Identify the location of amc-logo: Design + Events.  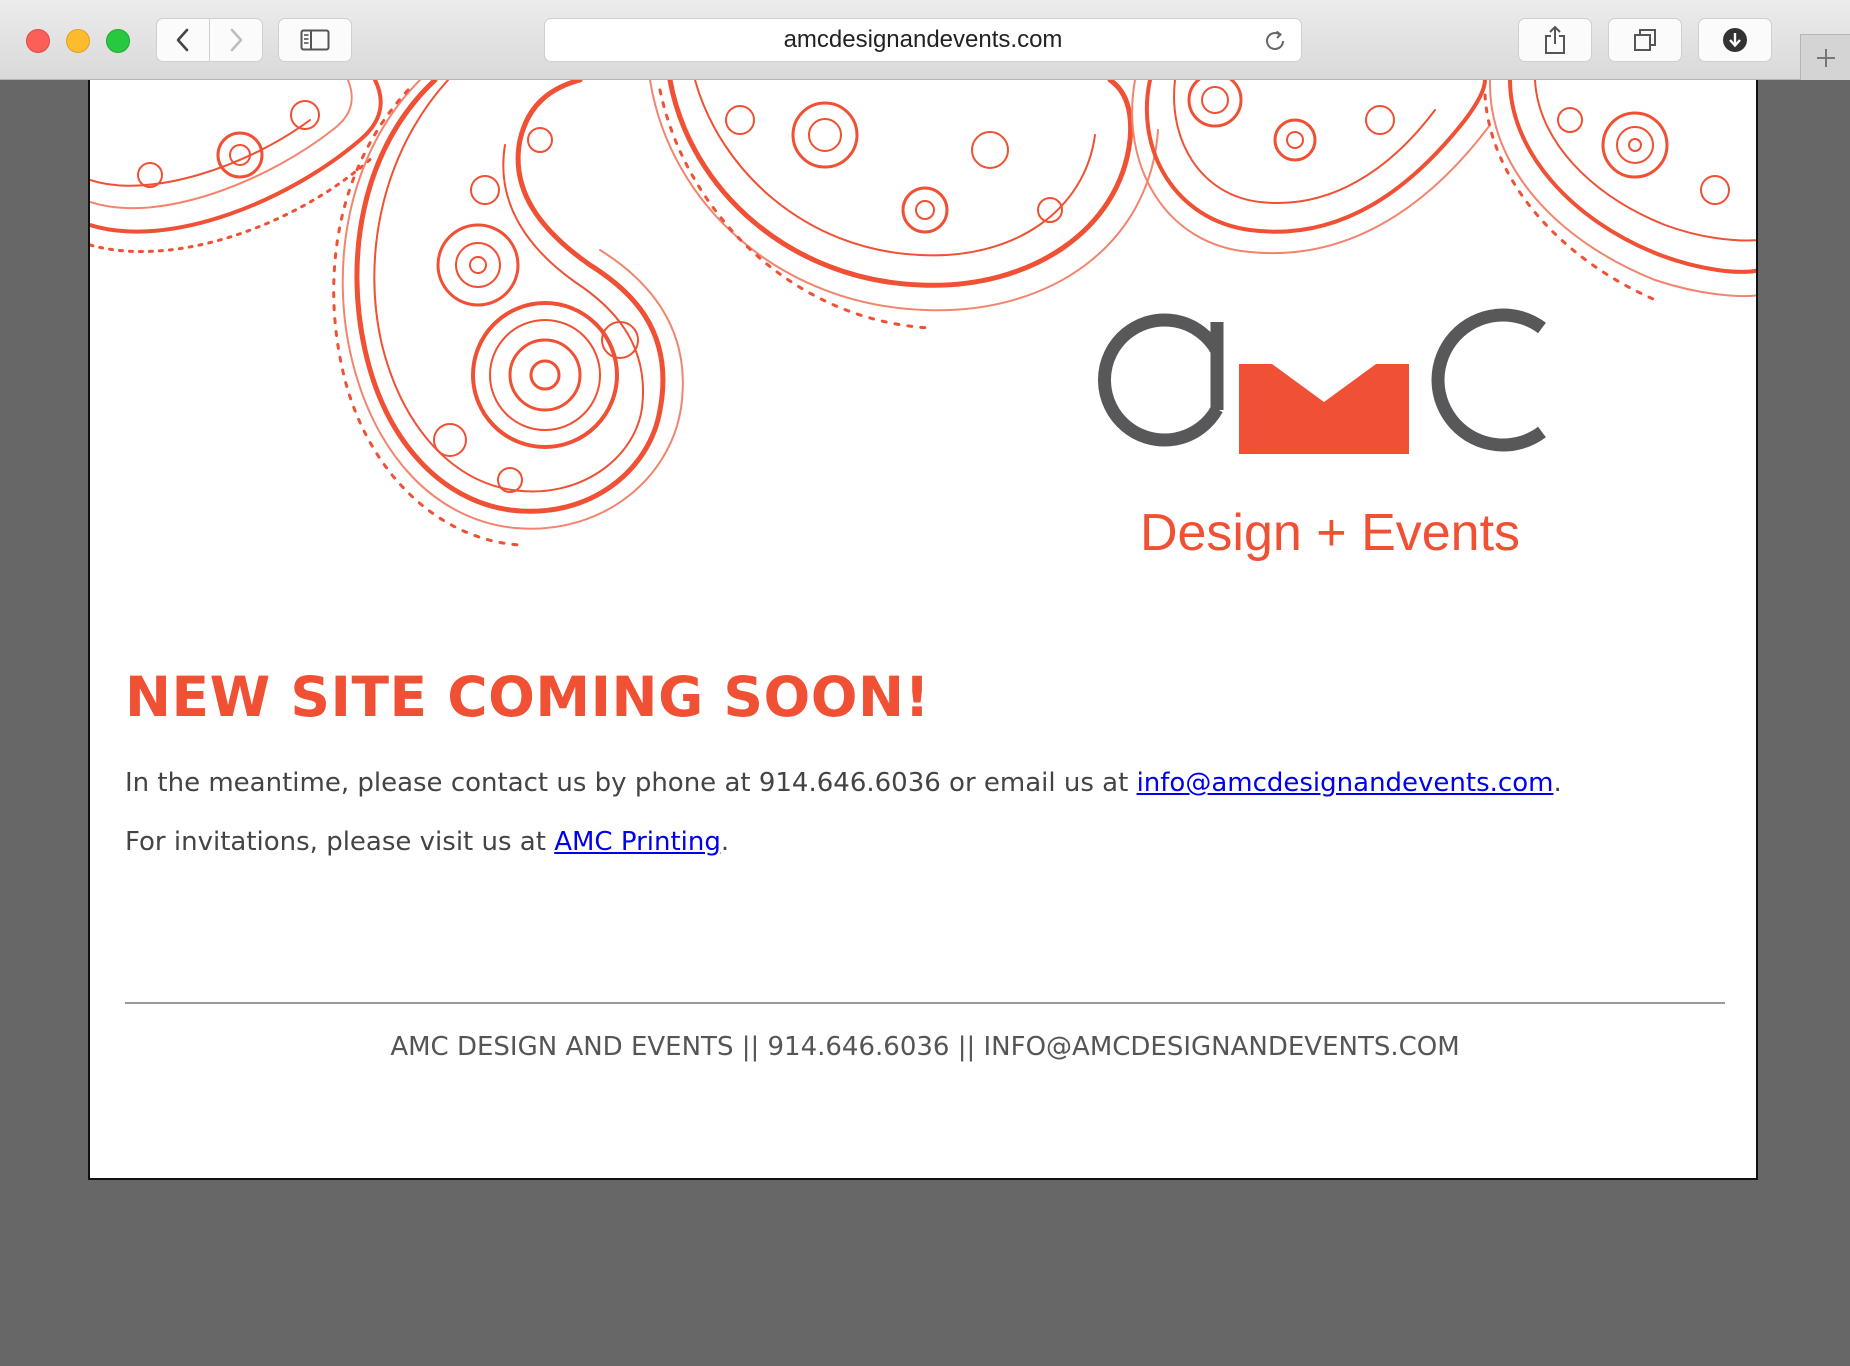
(1321, 435).